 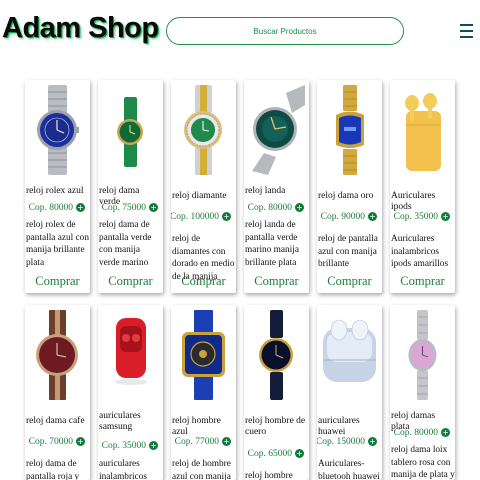 What do you see at coordinates (196, 442) in the screenshot?
I see `product-price: Cop. 77000` at bounding box center [196, 442].